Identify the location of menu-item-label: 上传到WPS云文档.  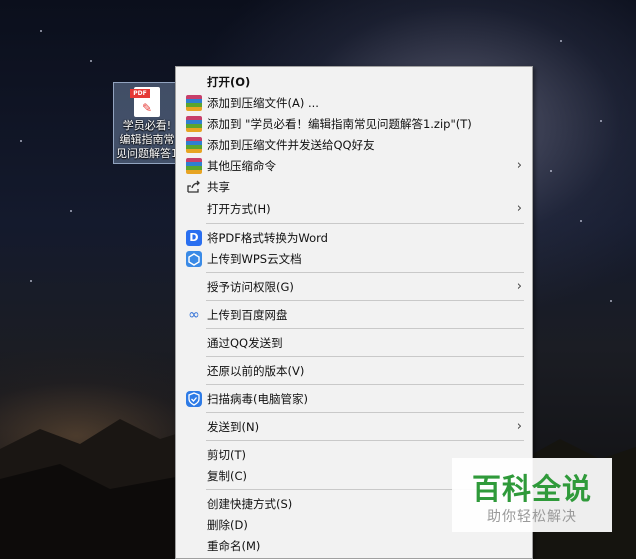
(254, 259).